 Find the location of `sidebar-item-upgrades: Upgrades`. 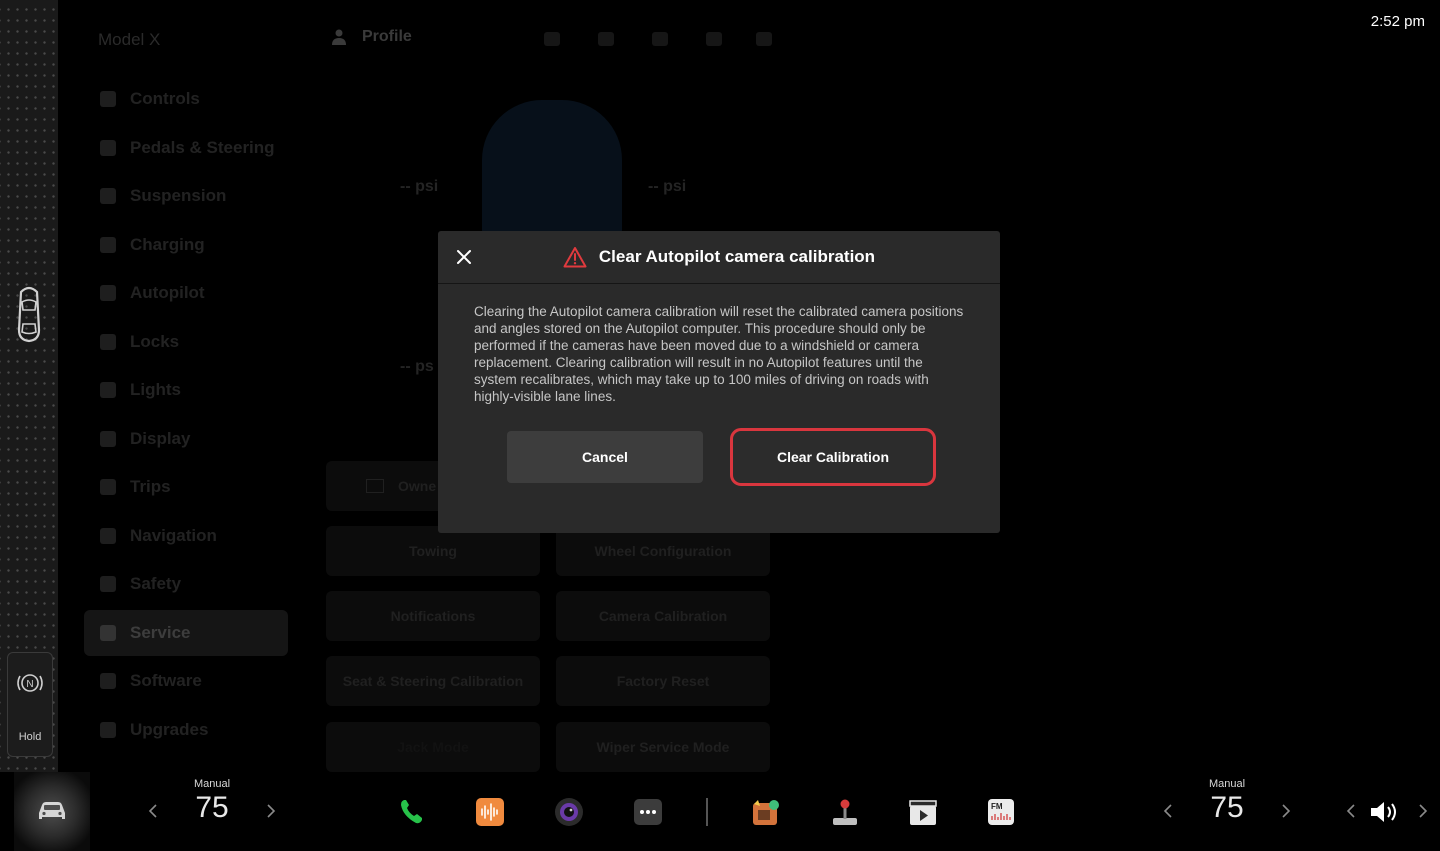

sidebar-item-upgrades: Upgrades is located at coordinates (186, 730).